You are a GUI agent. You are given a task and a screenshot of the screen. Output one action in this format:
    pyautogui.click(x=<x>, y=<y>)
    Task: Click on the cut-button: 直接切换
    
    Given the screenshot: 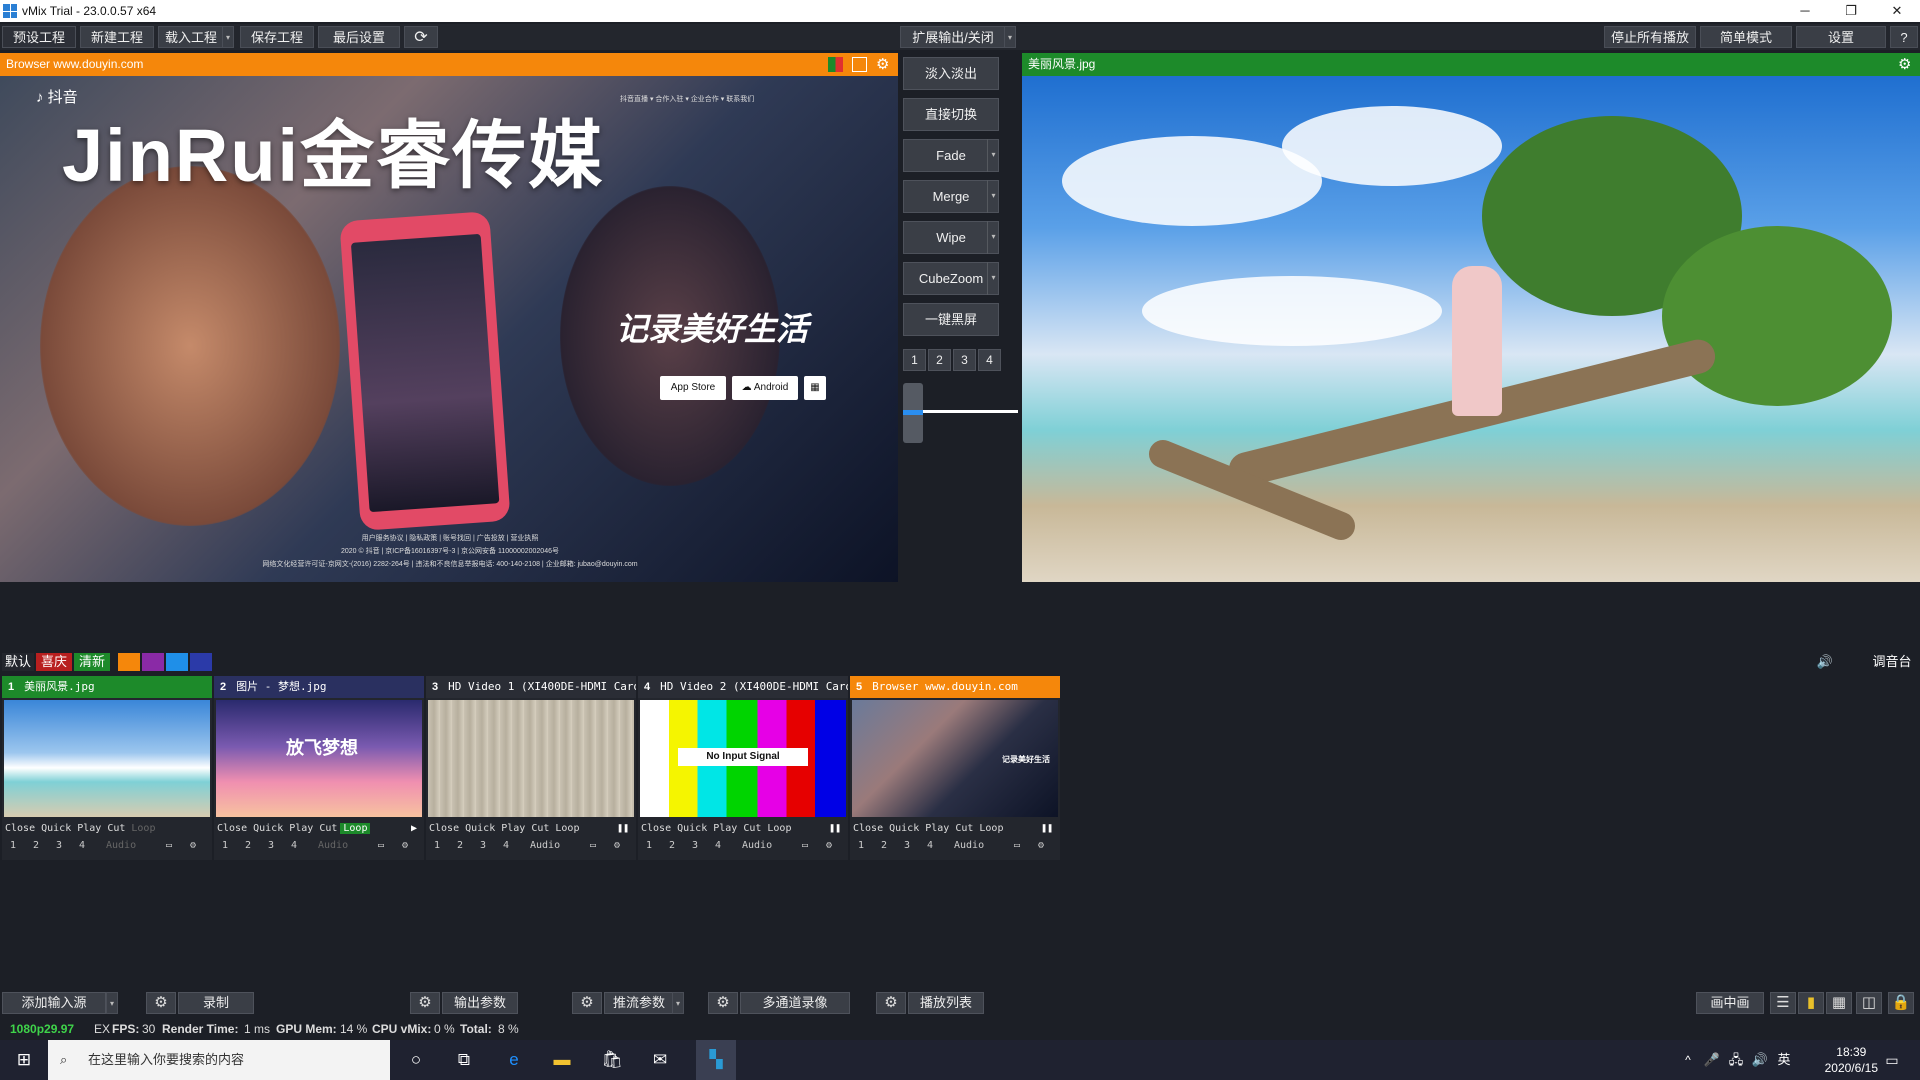 What is the action you would take?
    pyautogui.click(x=951, y=114)
    